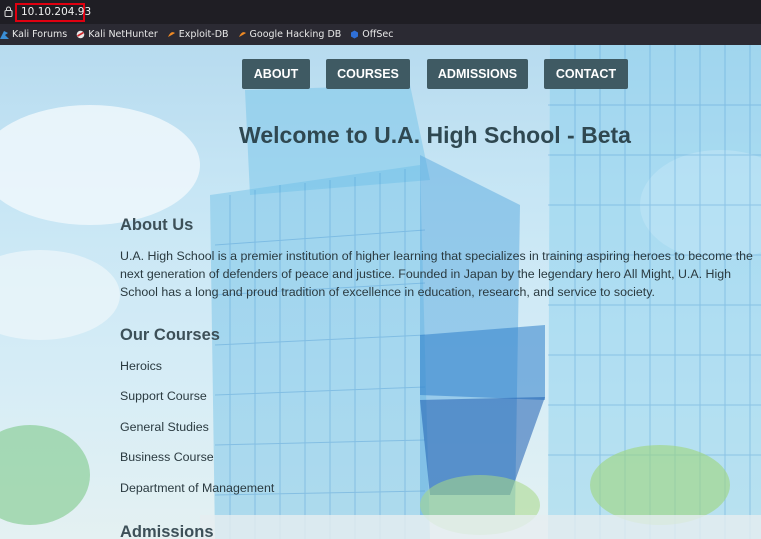  I want to click on bookmark-google-hacking-db: Google Hacking DB, so click(290, 34).